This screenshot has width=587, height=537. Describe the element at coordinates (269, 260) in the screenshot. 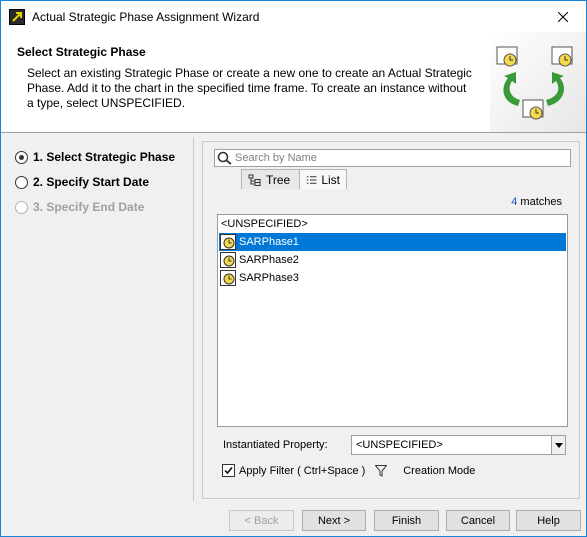

I see `list-item-label: SARPhase2` at that location.